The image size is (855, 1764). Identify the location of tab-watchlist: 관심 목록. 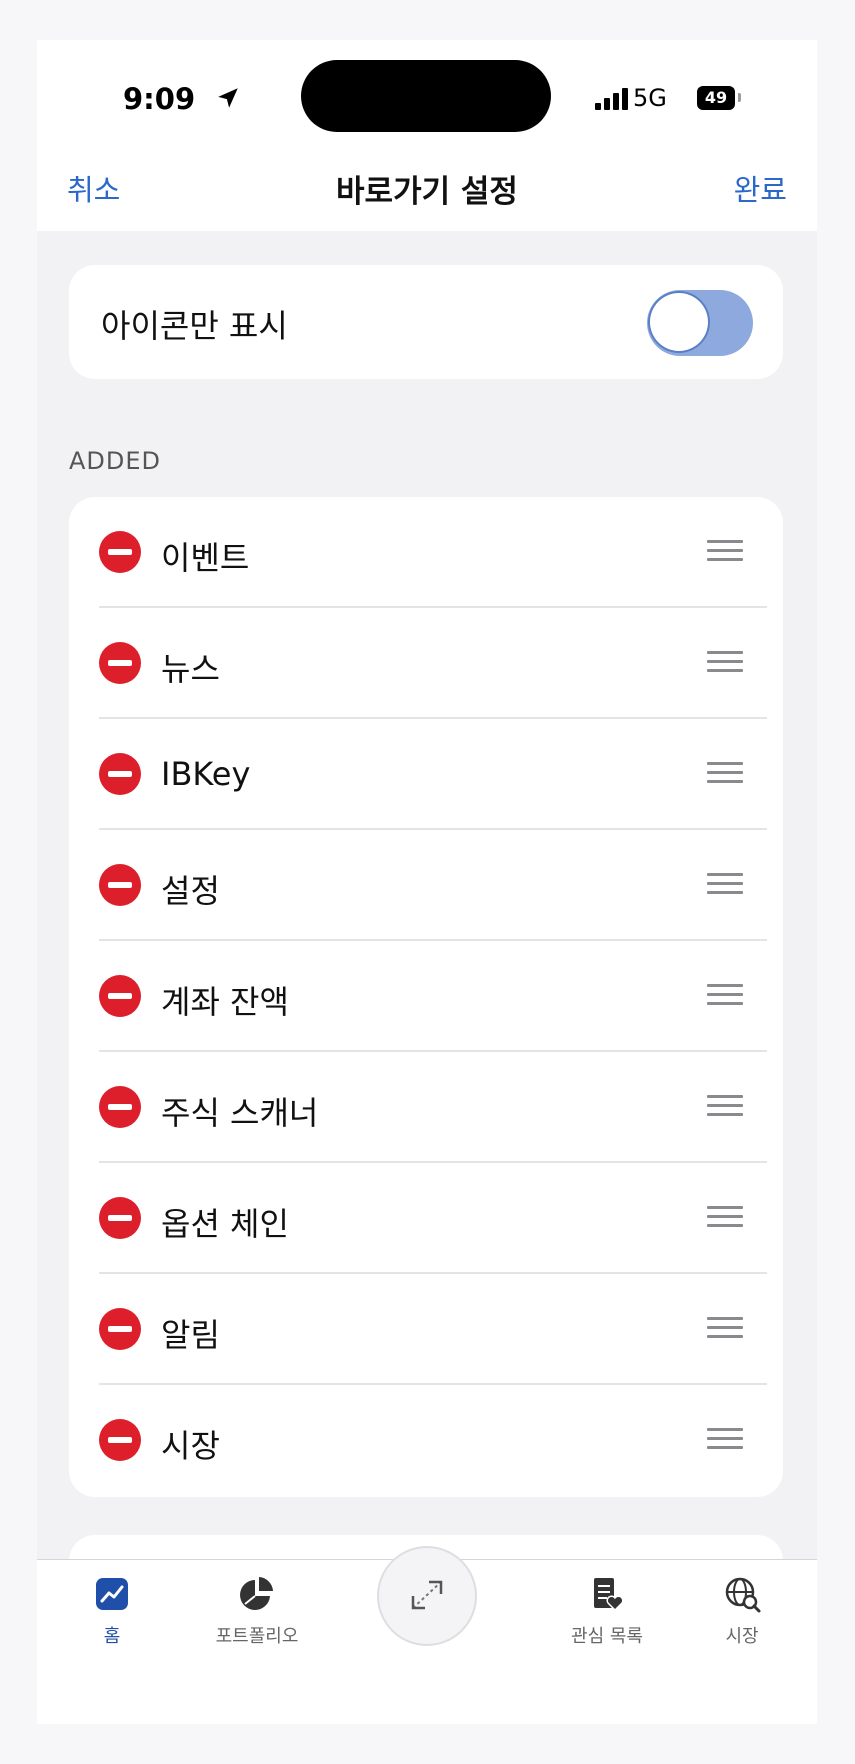
(607, 1611).